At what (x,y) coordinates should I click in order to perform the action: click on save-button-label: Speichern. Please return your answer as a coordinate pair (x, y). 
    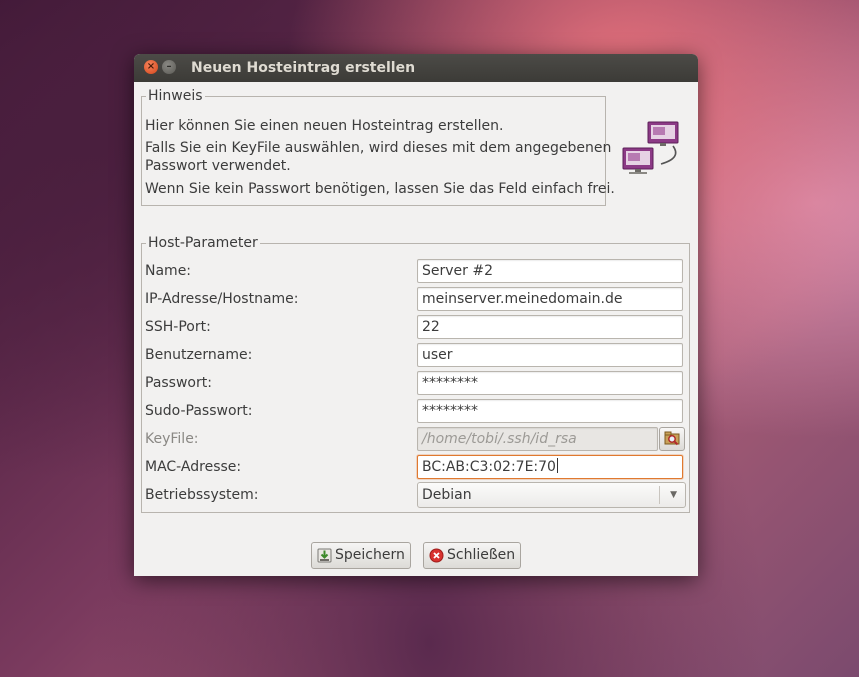
    Looking at the image, I should click on (370, 555).